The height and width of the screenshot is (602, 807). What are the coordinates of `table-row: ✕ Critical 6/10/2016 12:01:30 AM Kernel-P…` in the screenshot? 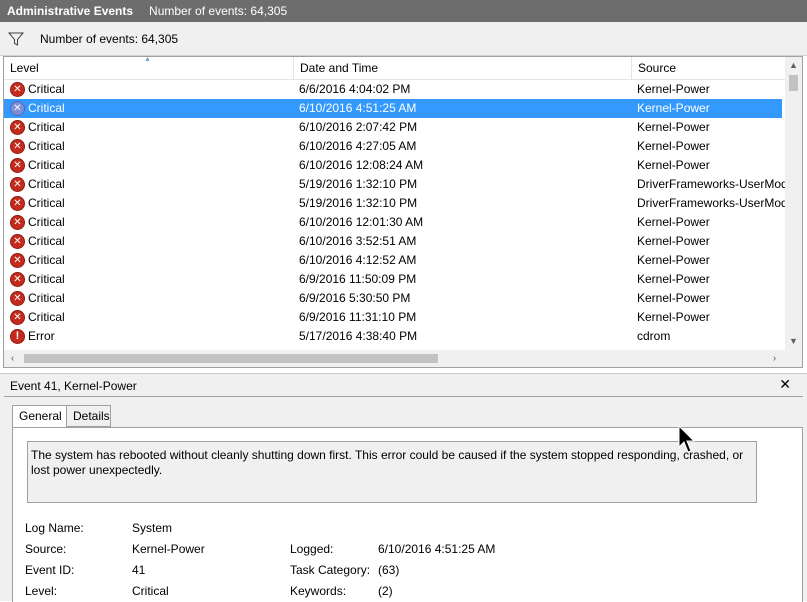 It's located at (393, 222).